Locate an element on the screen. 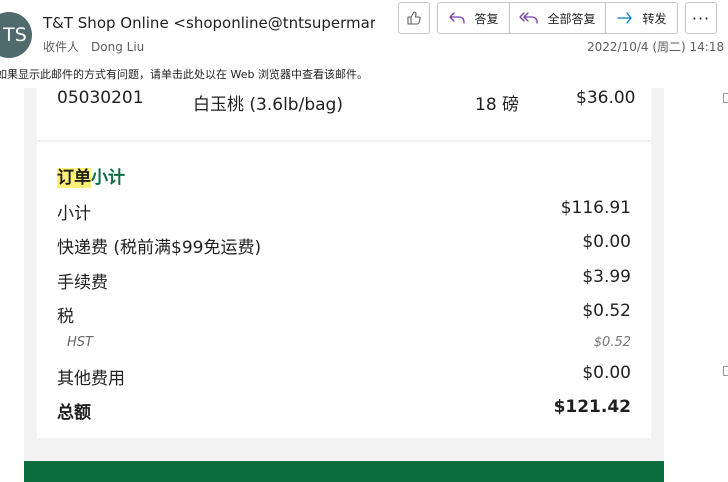 The height and width of the screenshot is (482, 728). forward-button: 转发 is located at coordinates (641, 18).